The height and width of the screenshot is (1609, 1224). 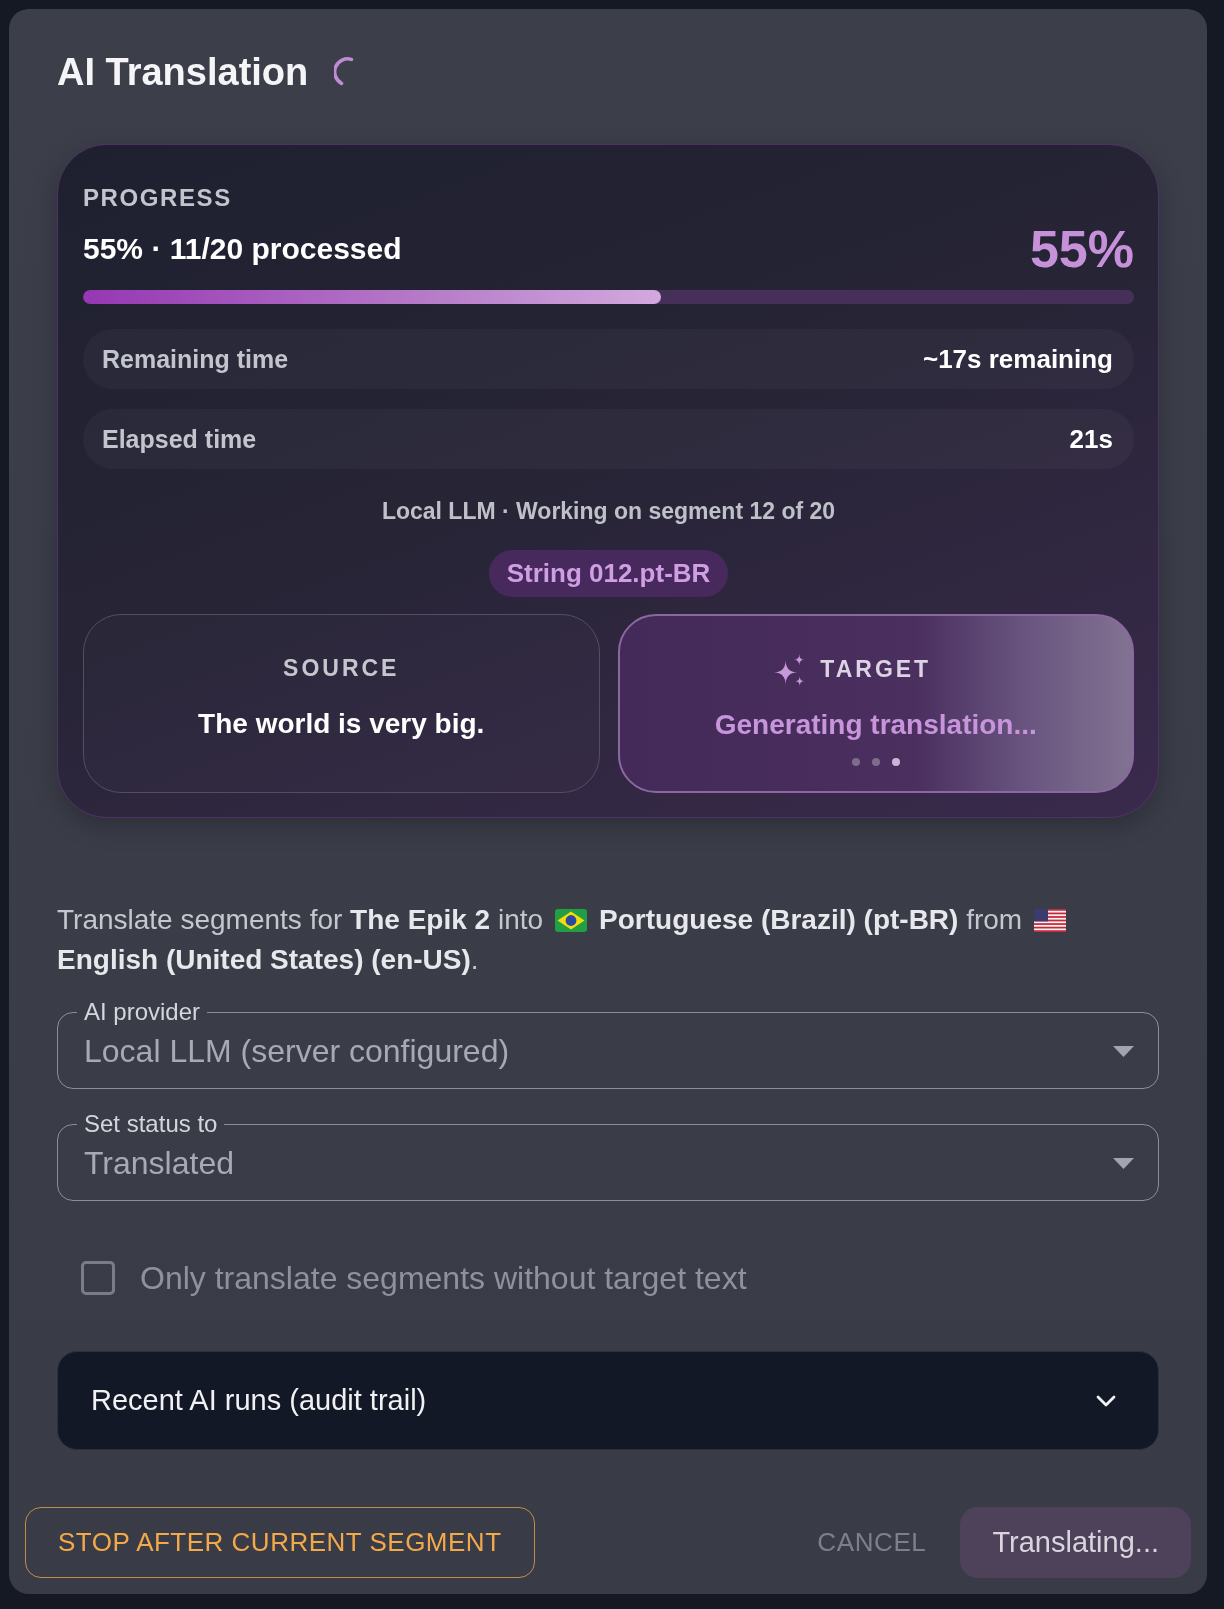 What do you see at coordinates (341, 724) in the screenshot?
I see `source-text: The world is very big.` at bounding box center [341, 724].